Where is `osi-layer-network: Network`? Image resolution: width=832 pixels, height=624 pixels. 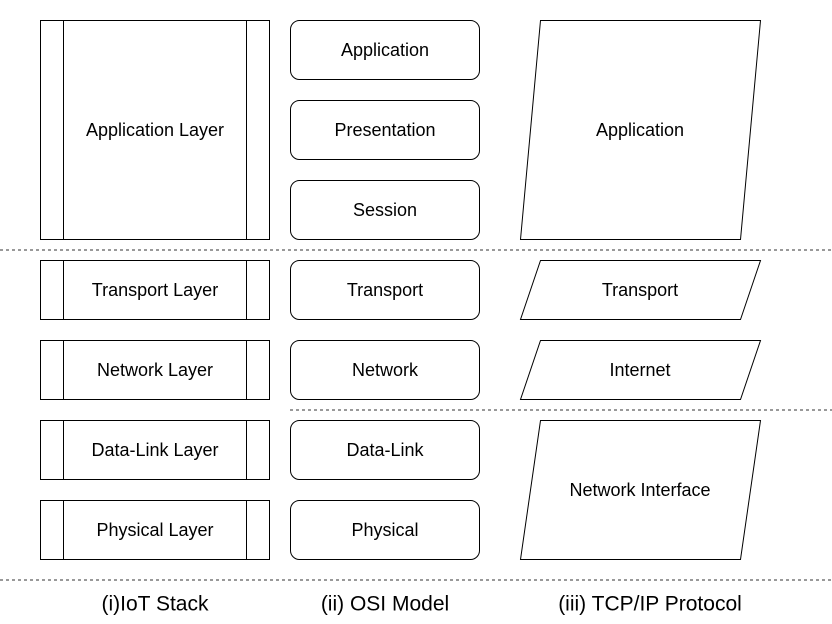 osi-layer-network: Network is located at coordinates (385, 370).